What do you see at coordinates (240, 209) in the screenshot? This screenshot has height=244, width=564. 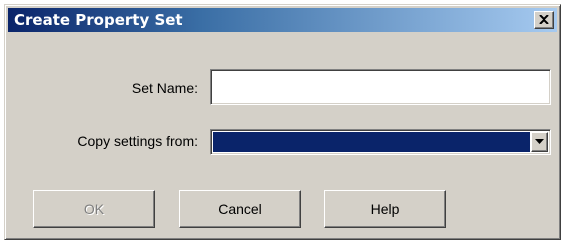 I see `cancel-button: Cancel` at bounding box center [240, 209].